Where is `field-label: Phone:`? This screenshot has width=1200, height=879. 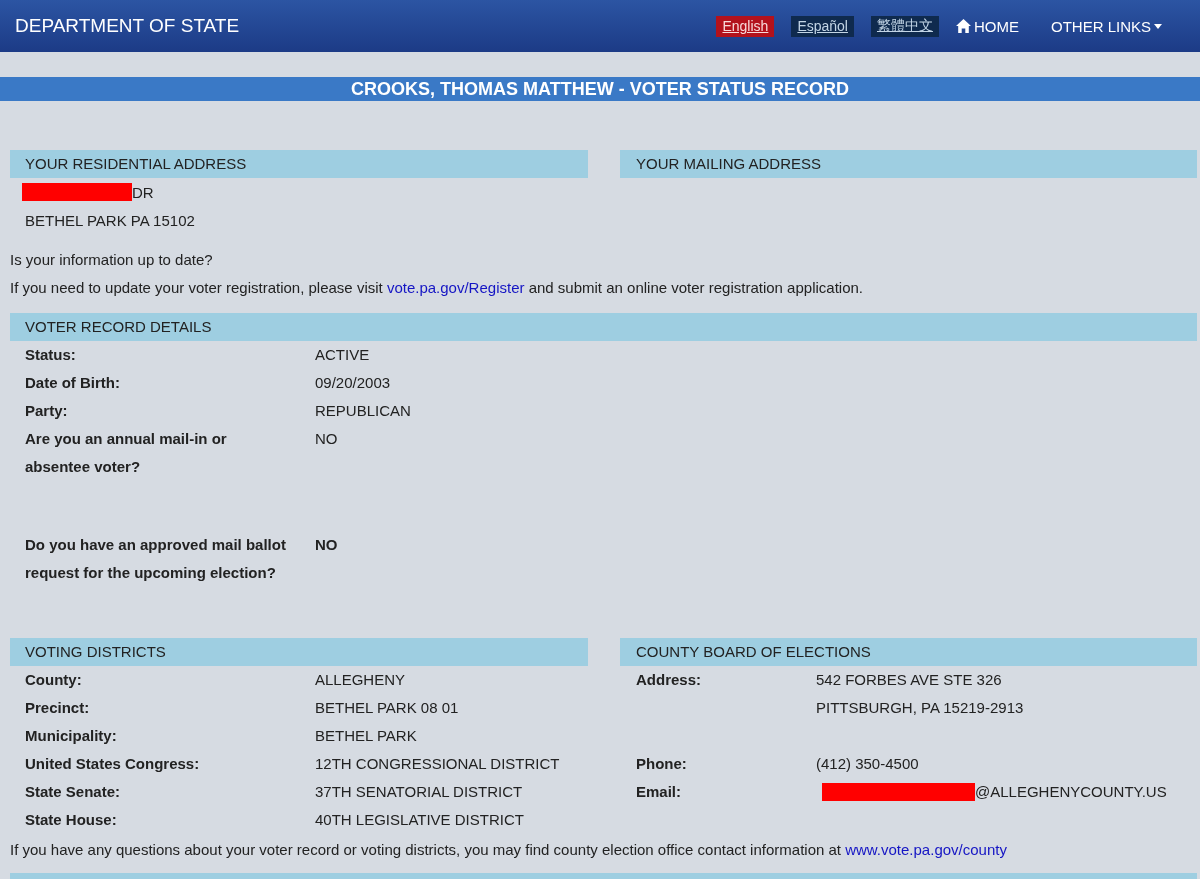
field-label: Phone: is located at coordinates (662, 764).